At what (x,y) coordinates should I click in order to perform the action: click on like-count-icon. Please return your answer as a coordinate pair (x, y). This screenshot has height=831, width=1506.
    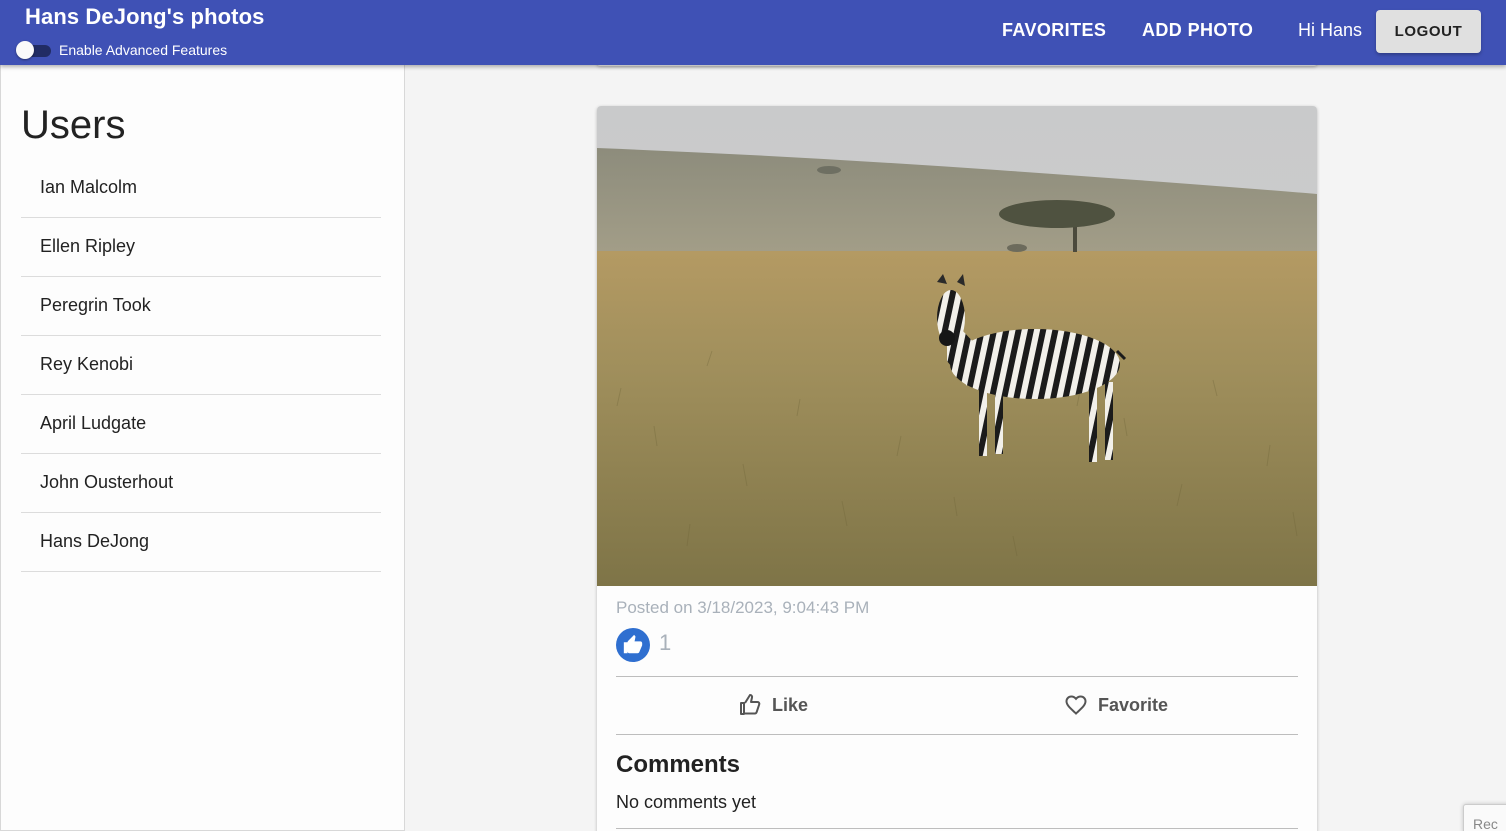
    Looking at the image, I should click on (633, 645).